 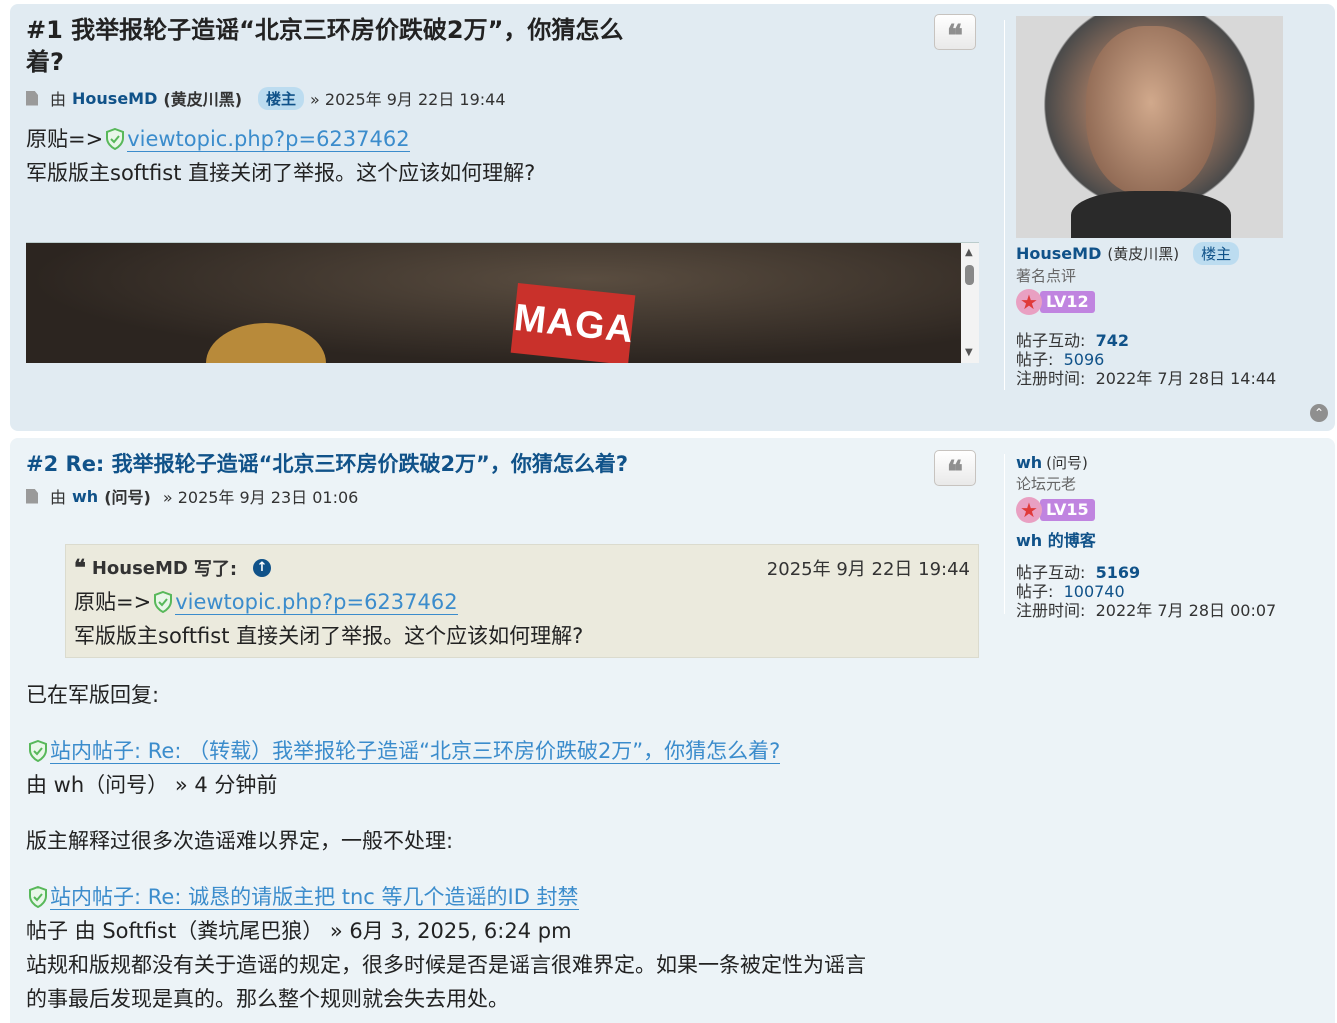 What do you see at coordinates (1186, 378) in the screenshot?
I see `joined-date: 2022年 7月 28日 14:44` at bounding box center [1186, 378].